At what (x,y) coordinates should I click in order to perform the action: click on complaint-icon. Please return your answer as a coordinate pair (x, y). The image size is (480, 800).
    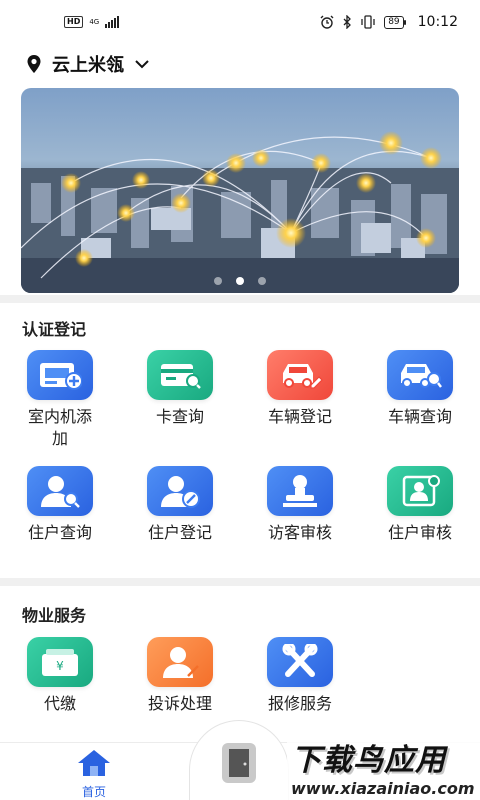
    Looking at the image, I should click on (180, 662).